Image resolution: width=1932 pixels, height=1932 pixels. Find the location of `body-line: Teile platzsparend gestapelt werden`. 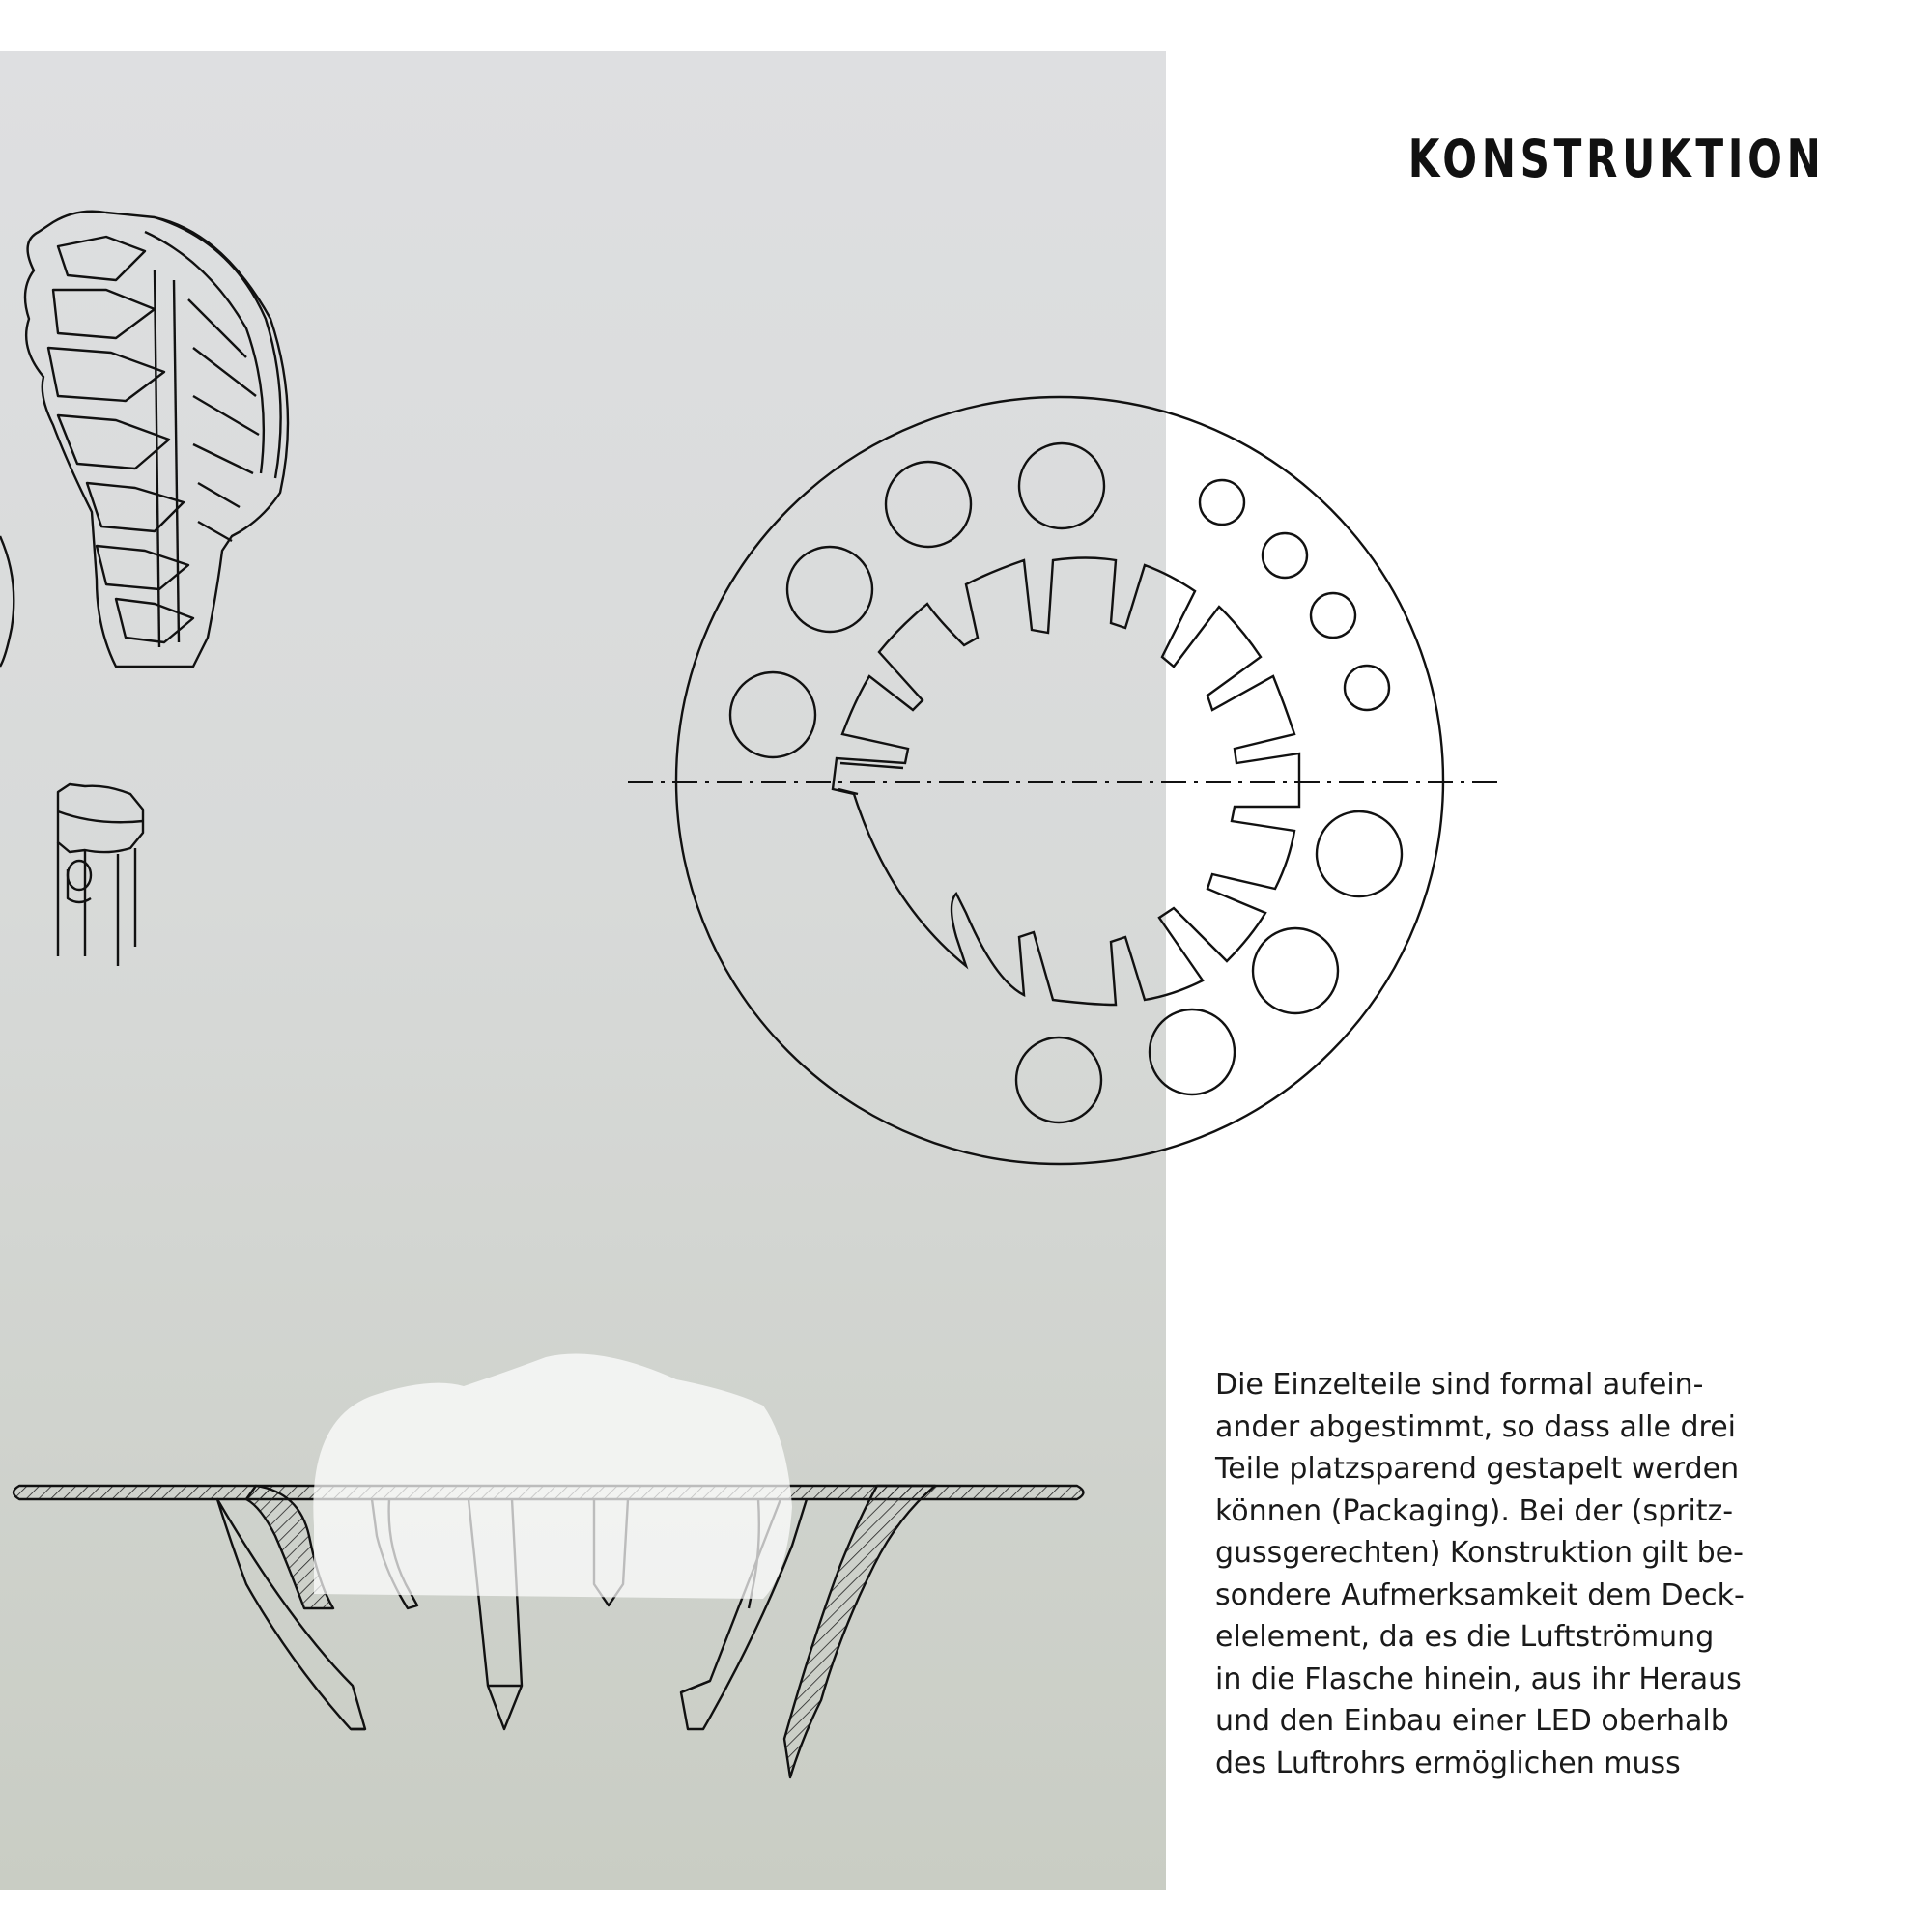

body-line: Teile platzsparend gestapelt werden is located at coordinates (1477, 1469).